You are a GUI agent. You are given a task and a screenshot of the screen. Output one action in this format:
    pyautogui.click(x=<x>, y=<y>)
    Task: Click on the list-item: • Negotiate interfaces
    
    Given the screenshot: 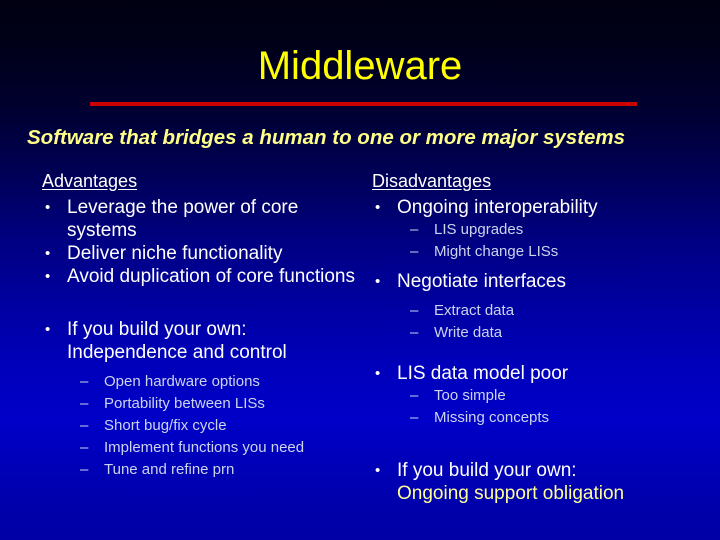 What is the action you would take?
    pyautogui.click(x=537, y=281)
    